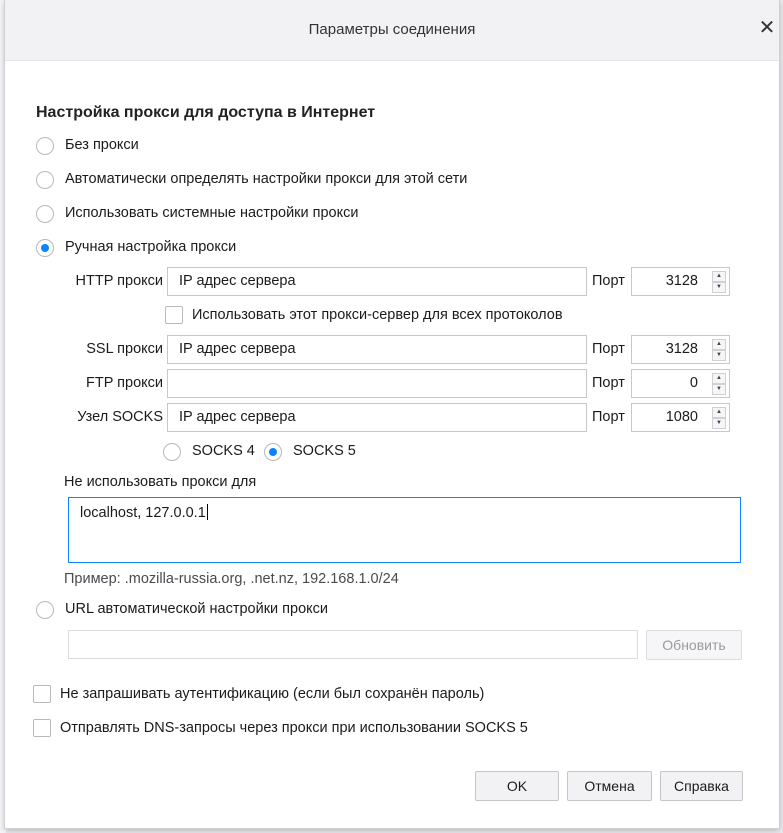  What do you see at coordinates (45, 180) in the screenshot?
I see `radio-auto-detect` at bounding box center [45, 180].